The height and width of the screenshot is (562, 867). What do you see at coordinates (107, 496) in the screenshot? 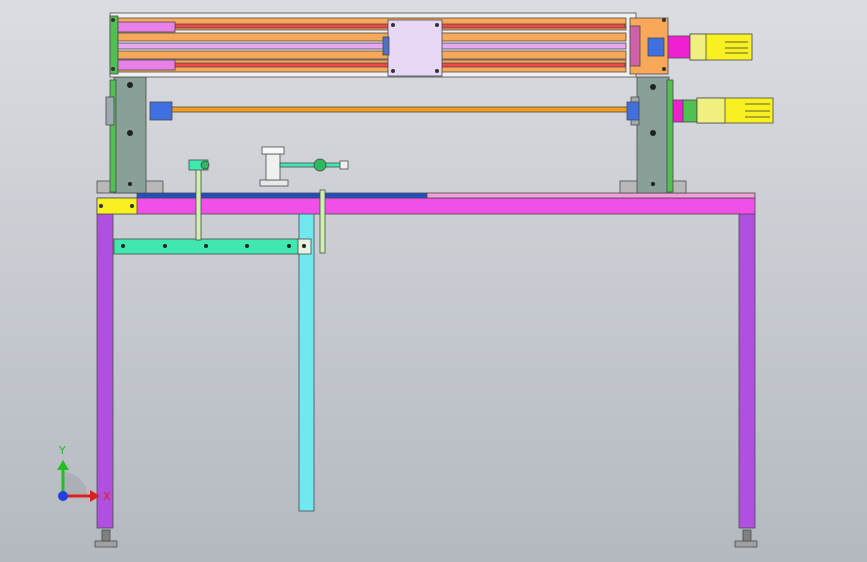
I see `axis-x-label: X` at bounding box center [107, 496].